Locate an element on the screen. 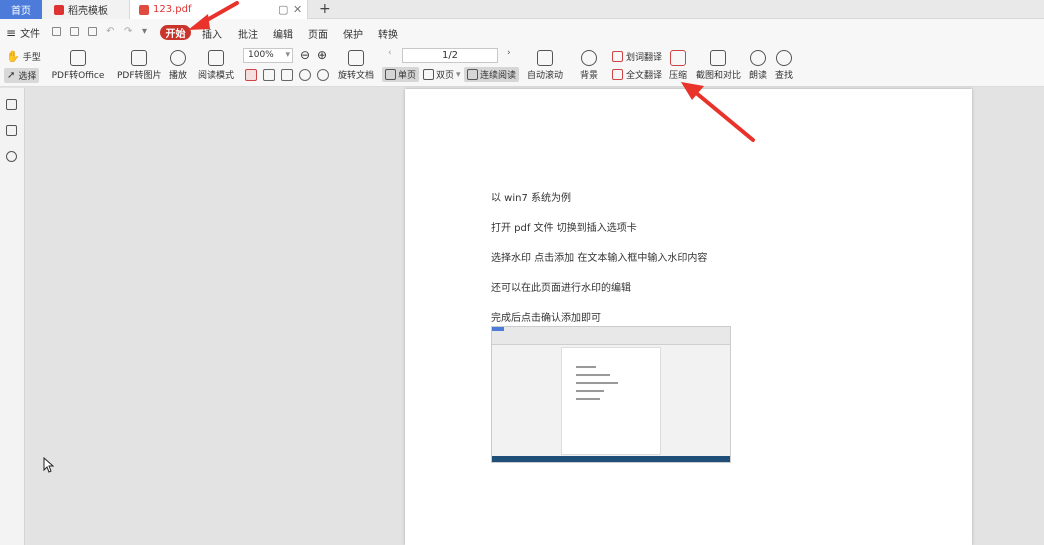 This screenshot has height=545, width=1044. single-page-button: 单页 is located at coordinates (401, 74).